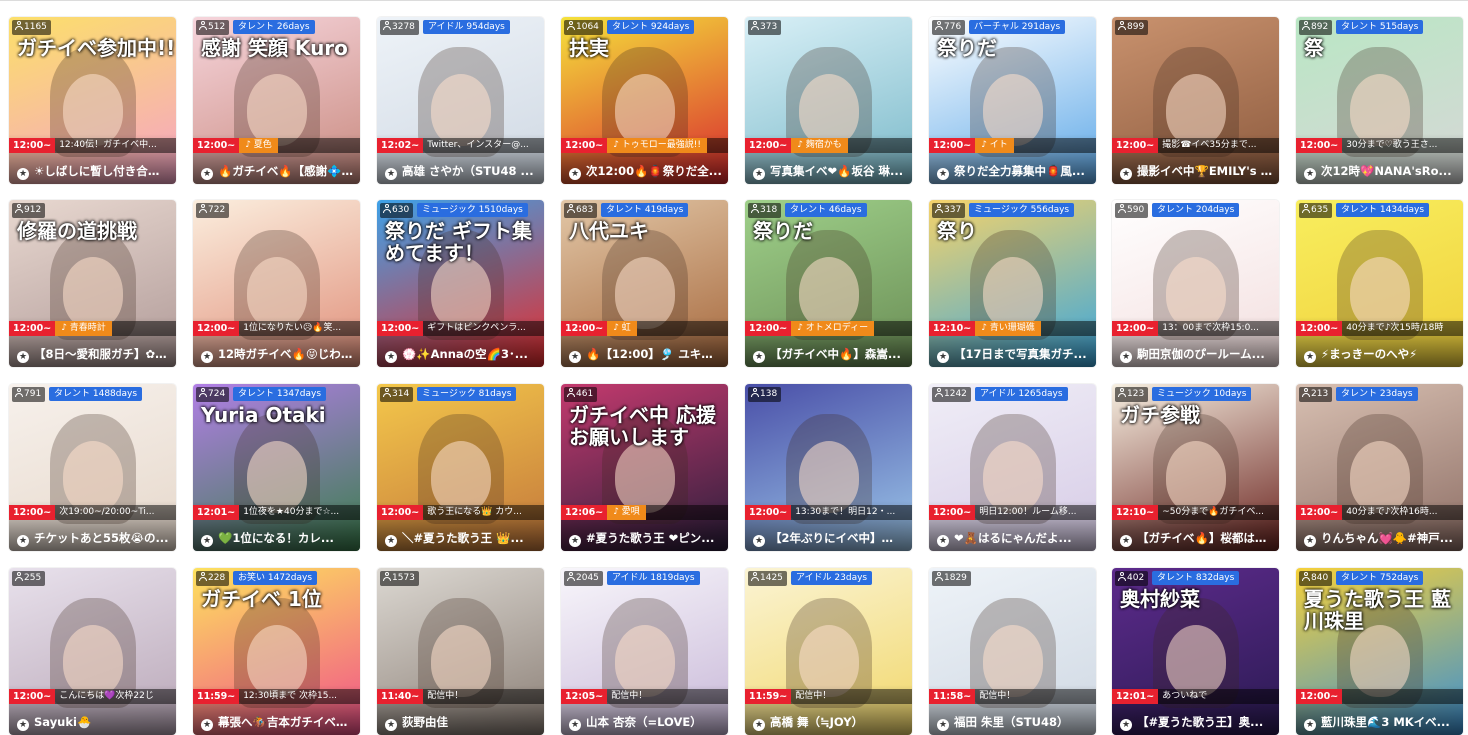  I want to click on start-time: 12:10~, so click(952, 328).